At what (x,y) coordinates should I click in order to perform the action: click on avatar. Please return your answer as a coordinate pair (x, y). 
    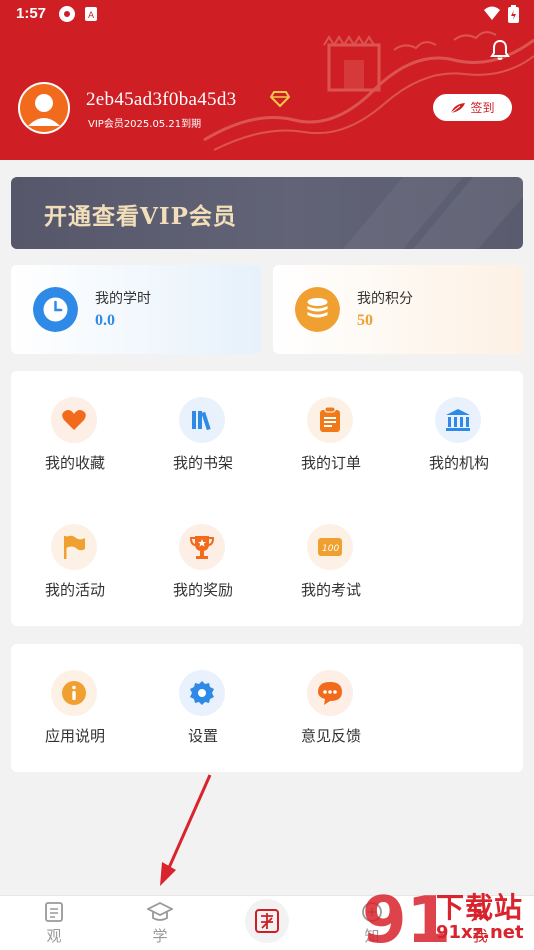
    Looking at the image, I should click on (44, 108).